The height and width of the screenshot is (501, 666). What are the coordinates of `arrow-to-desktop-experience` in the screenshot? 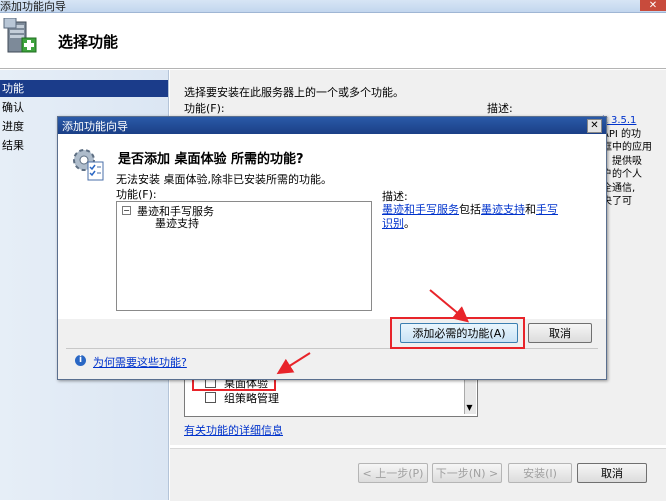 It's located at (293, 363).